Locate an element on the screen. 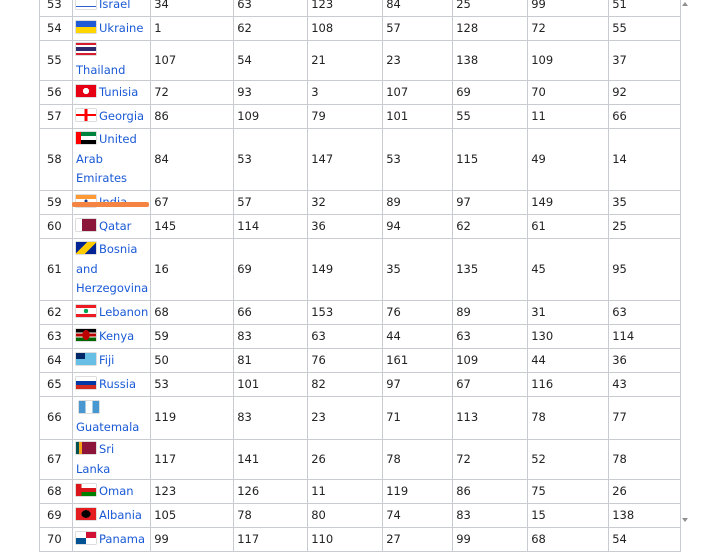 This screenshot has height=552, width=720. country-link: Qatar is located at coordinates (115, 226).